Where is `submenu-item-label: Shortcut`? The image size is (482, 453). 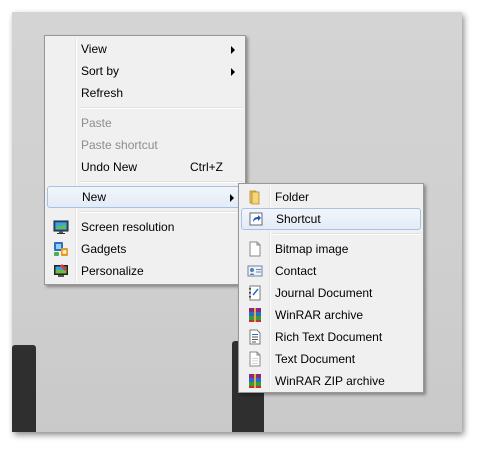
submenu-item-label: Shortcut is located at coordinates (298, 219).